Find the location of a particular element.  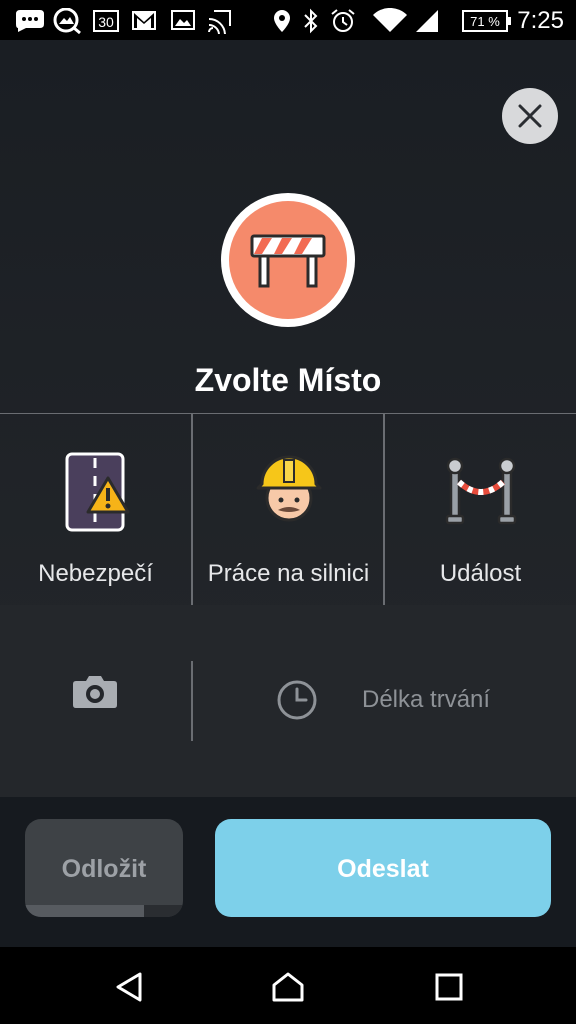

recents-button is located at coordinates (449, 989).